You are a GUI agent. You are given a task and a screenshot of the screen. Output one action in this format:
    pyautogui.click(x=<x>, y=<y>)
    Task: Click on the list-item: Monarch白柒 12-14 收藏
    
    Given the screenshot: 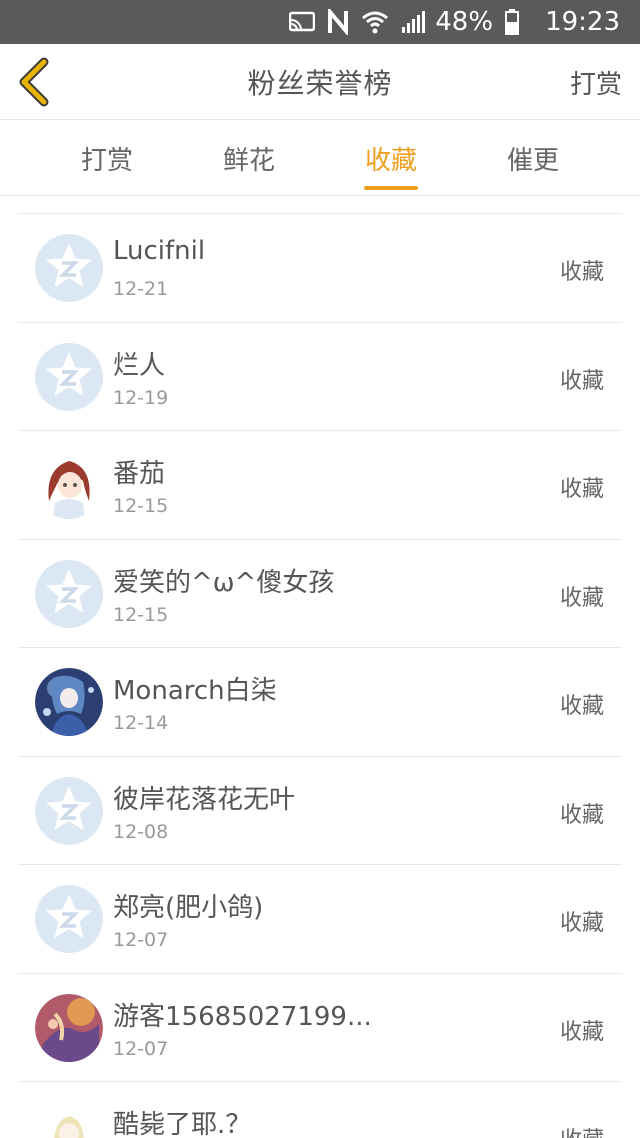 What is the action you would take?
    pyautogui.click(x=320, y=702)
    